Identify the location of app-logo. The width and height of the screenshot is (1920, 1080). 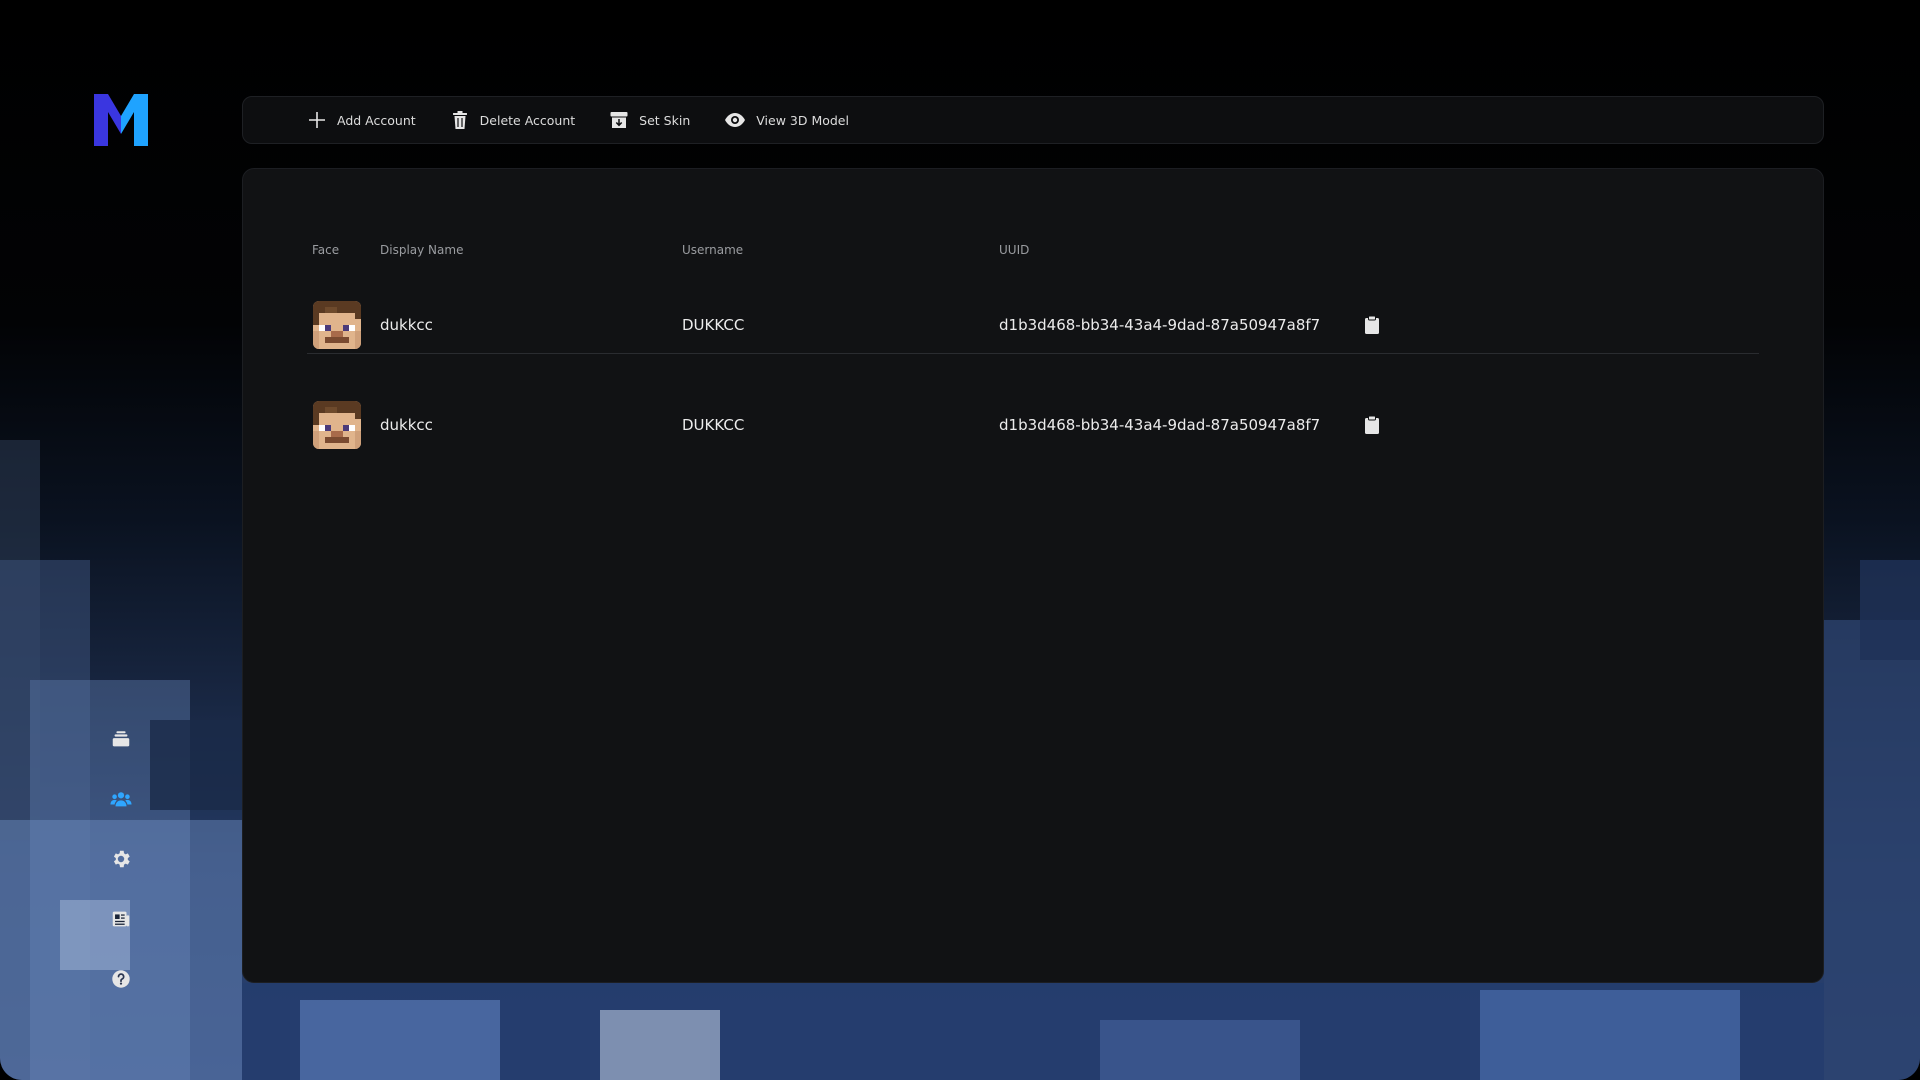
(121, 120).